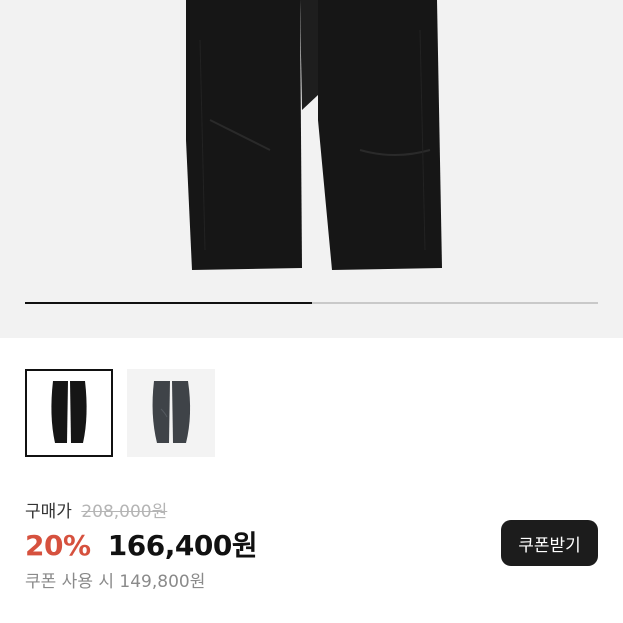 This screenshot has height=623, width=623. Describe the element at coordinates (58, 545) in the screenshot. I see `discount-percent: 20%` at that location.